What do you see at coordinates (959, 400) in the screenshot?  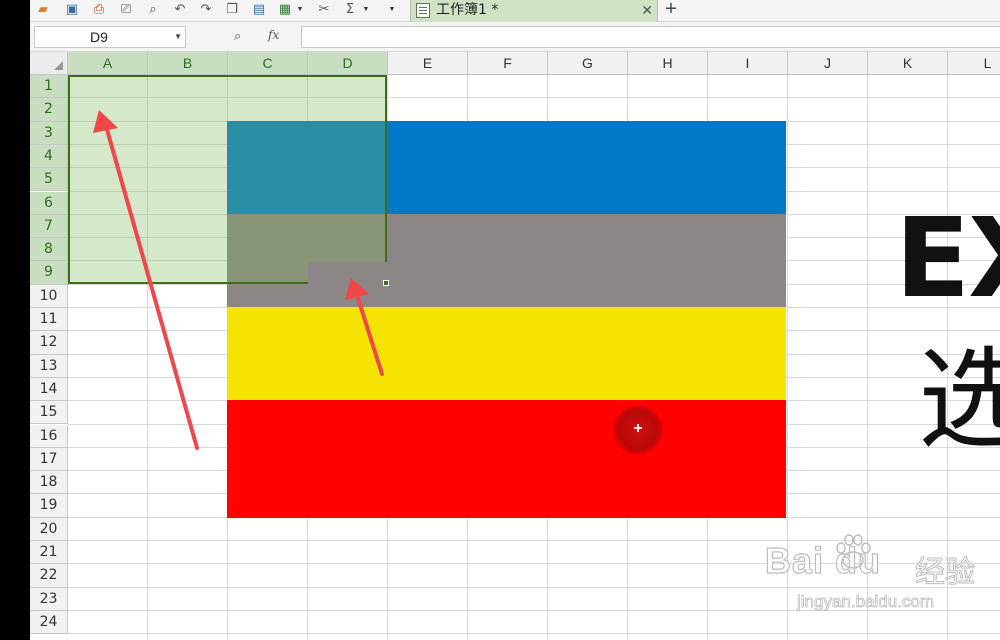 I see `overlay-subtitle-text: 选` at bounding box center [959, 400].